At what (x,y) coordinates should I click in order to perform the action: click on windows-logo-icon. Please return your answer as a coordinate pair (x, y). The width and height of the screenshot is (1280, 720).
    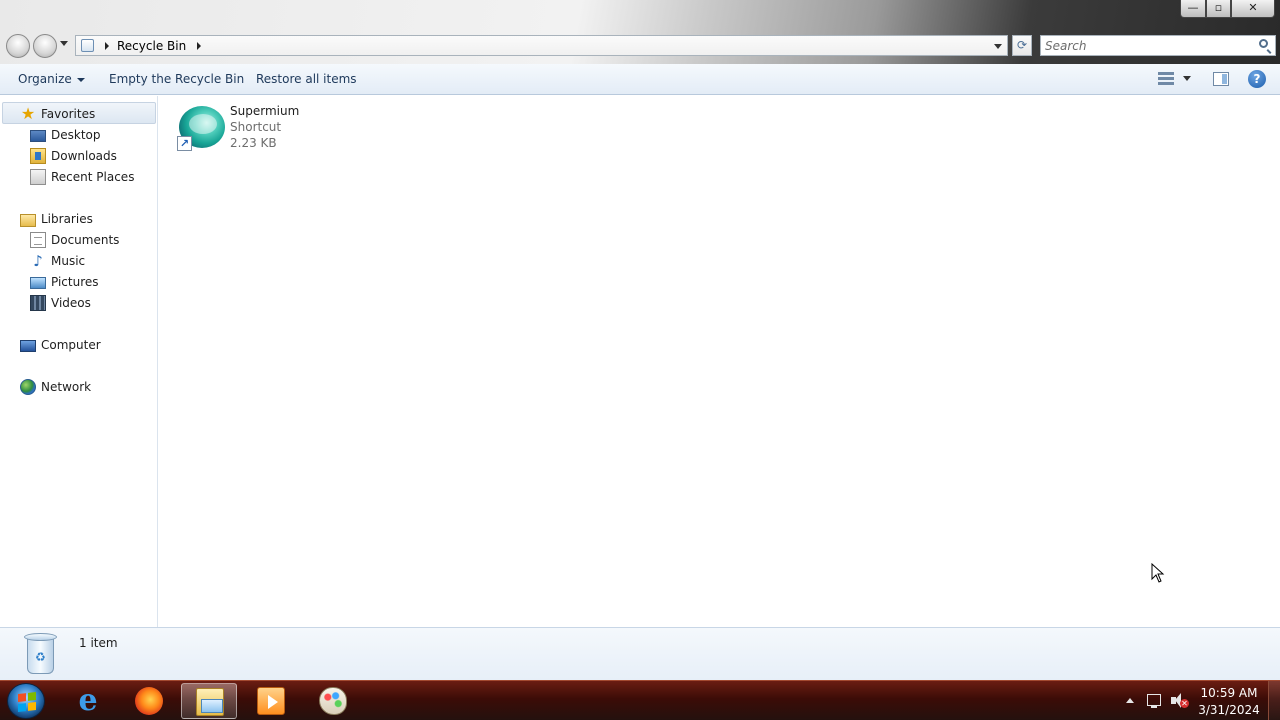
    Looking at the image, I should click on (27, 702).